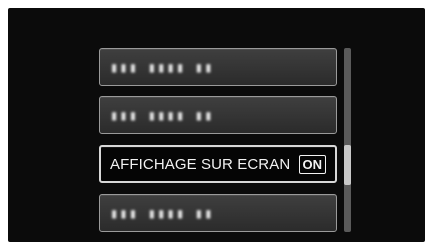 This screenshot has height=250, width=433. What do you see at coordinates (218, 67) in the screenshot?
I see `menu-item-1: ▮▮▮ ▮▮▮▮ ▮▮` at bounding box center [218, 67].